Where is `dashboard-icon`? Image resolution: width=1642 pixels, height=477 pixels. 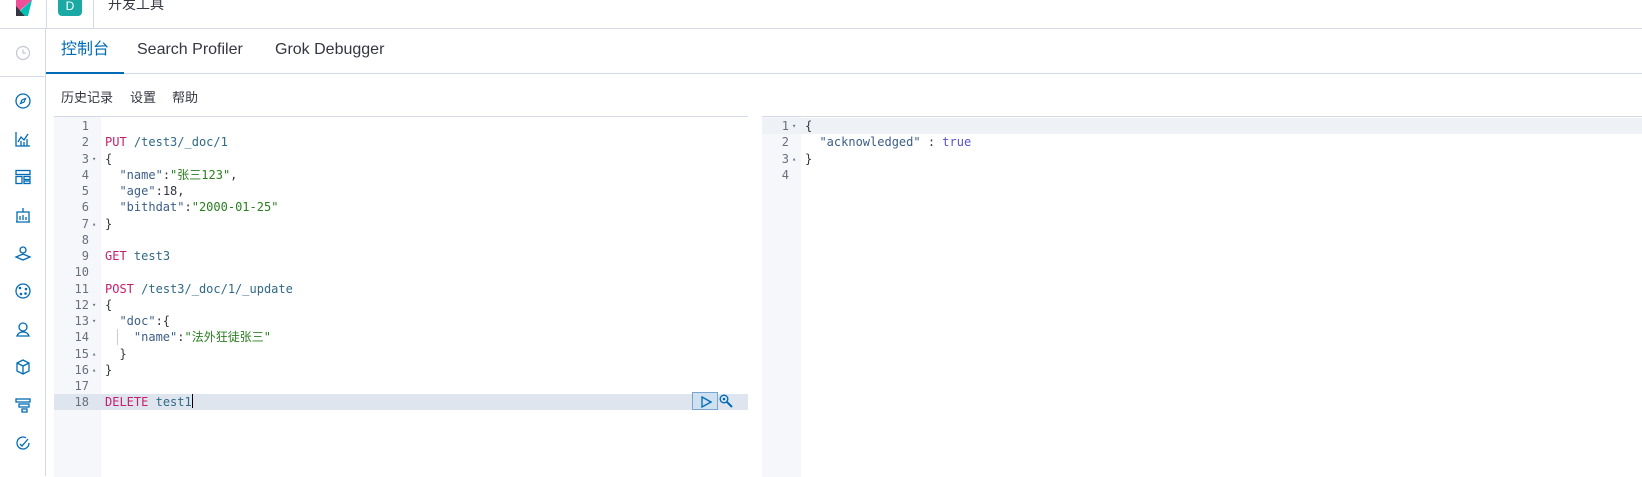
dashboard-icon is located at coordinates (23, 177).